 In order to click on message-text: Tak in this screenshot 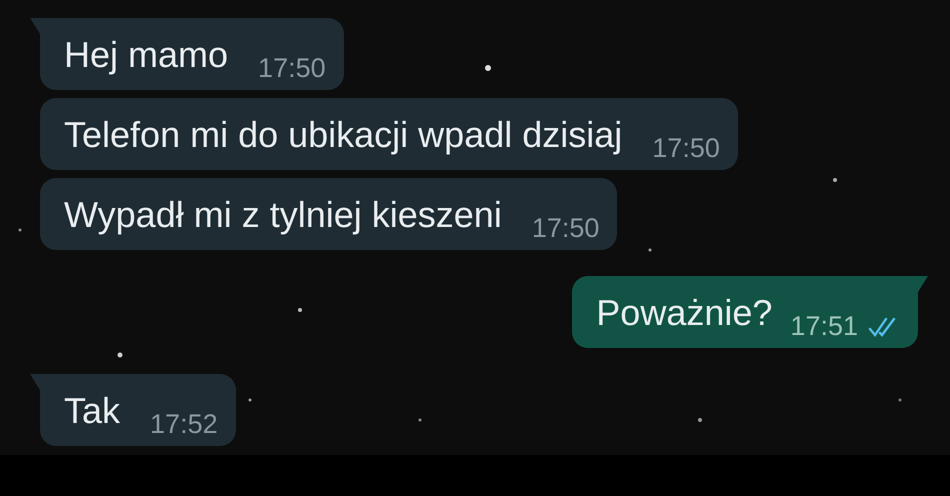, I will do `click(92, 411)`.